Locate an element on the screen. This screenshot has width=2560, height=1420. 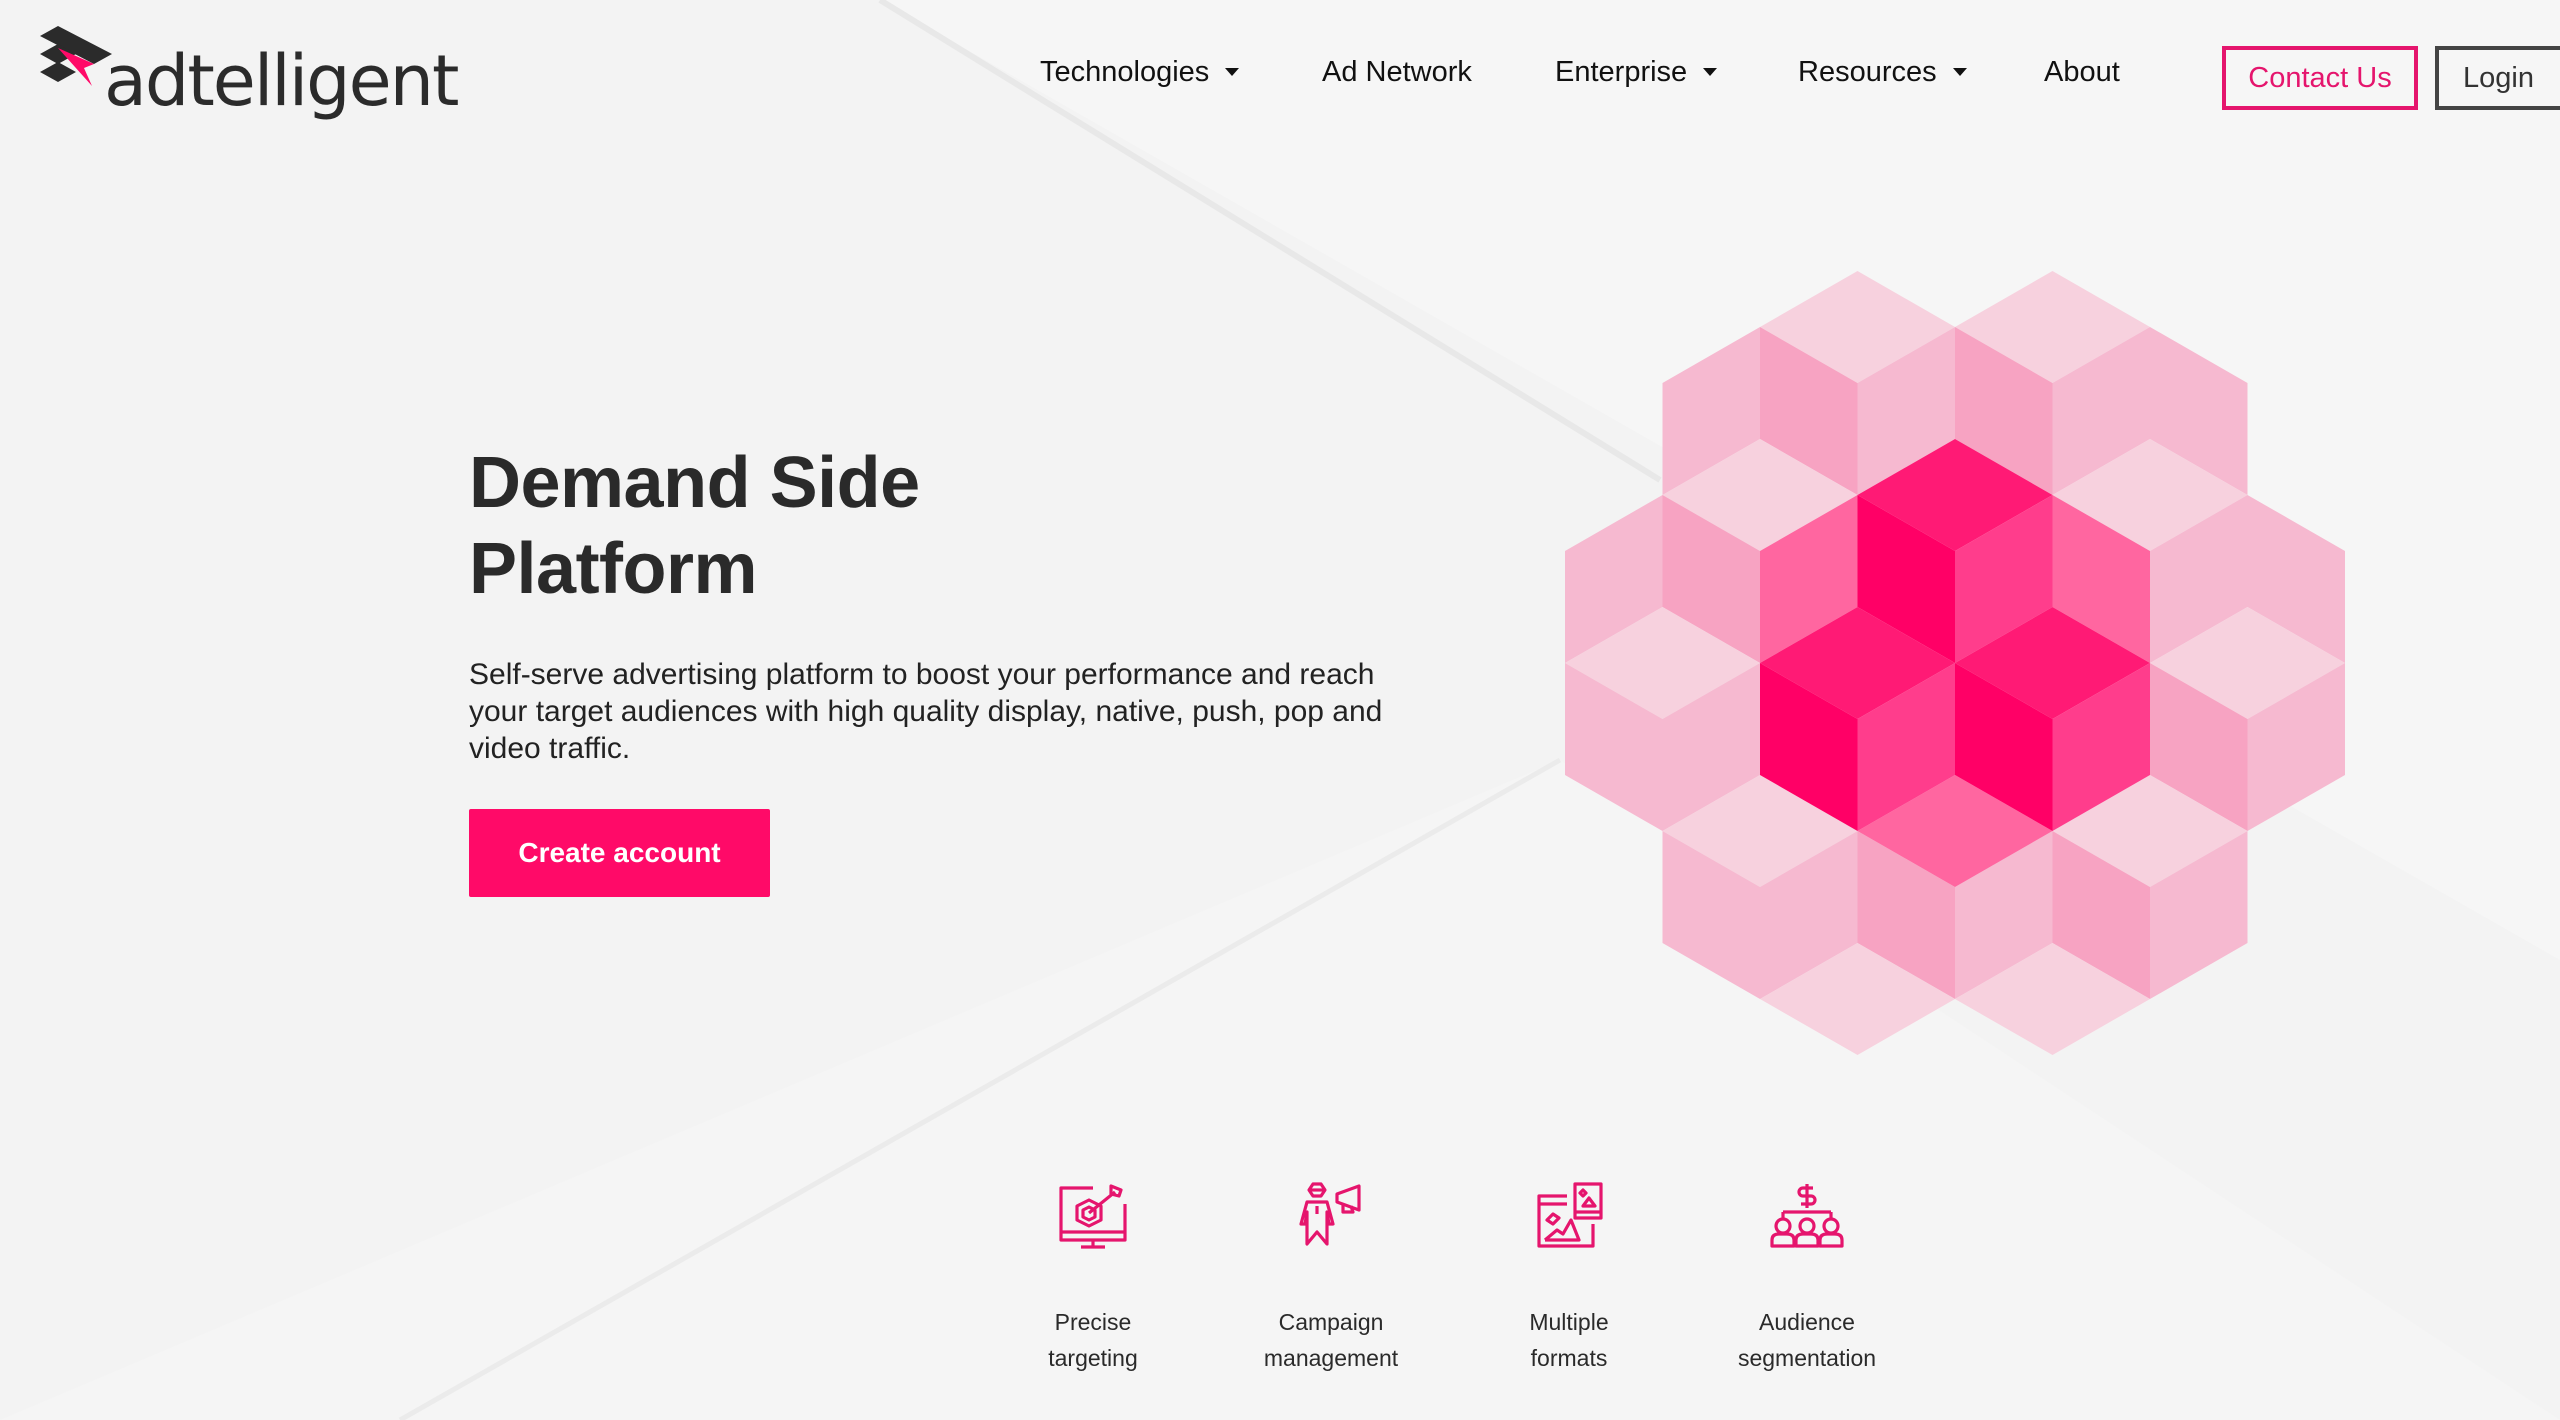
feature-label-line1: Multiple is located at coordinates (1569, 1322).